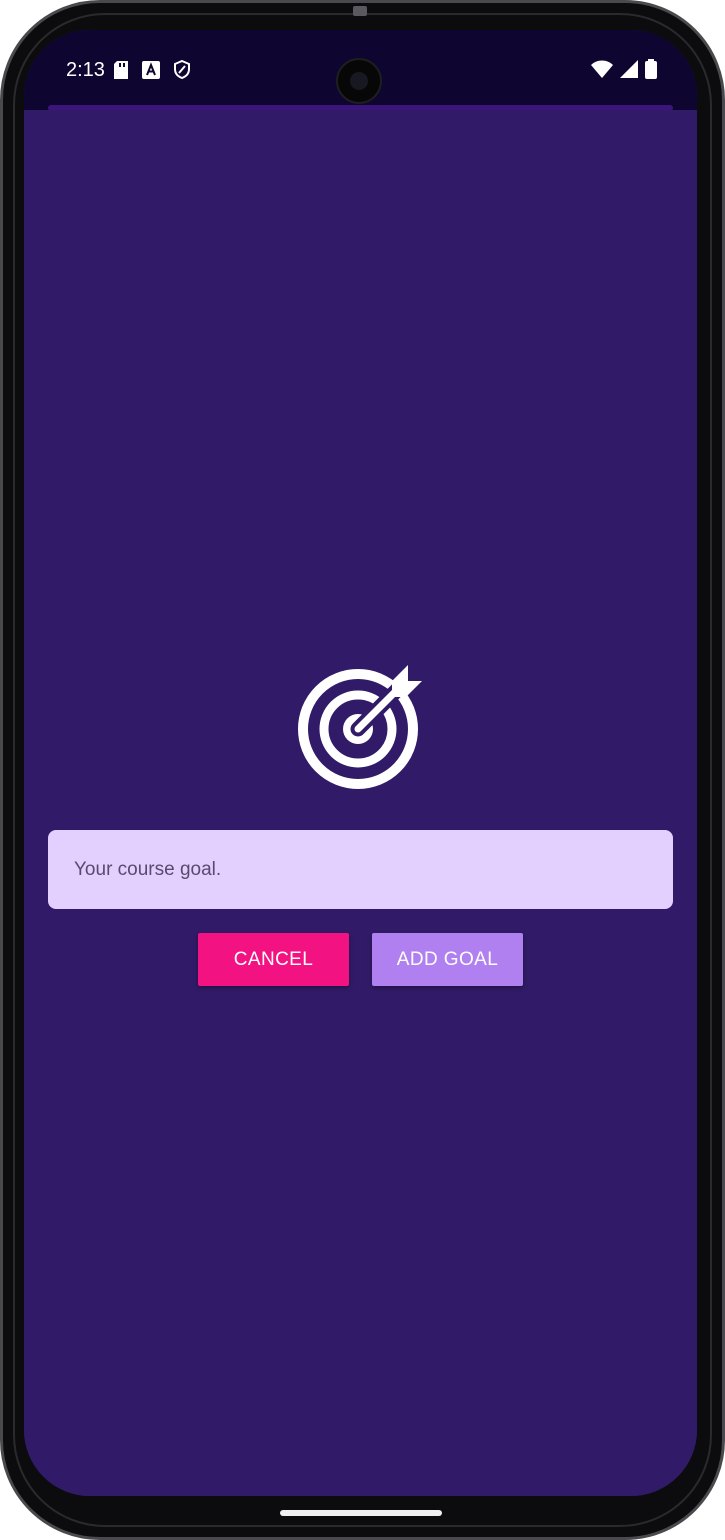  I want to click on wifi-icon, so click(602, 71).